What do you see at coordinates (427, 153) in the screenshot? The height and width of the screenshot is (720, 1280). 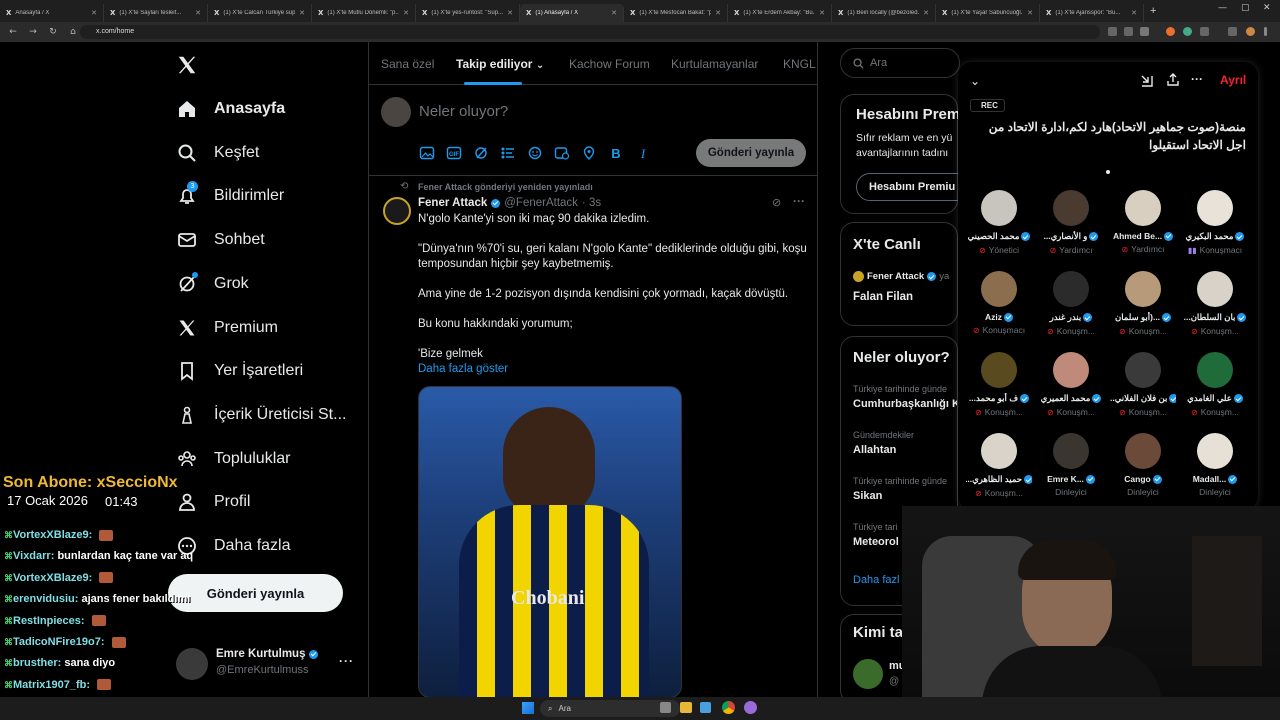 I see `image-icon` at bounding box center [427, 153].